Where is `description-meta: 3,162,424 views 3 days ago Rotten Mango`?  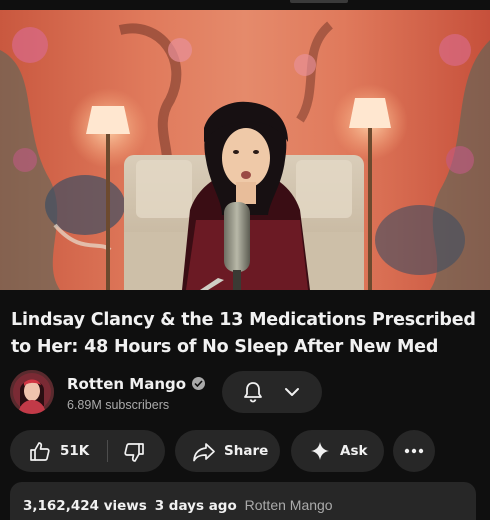
description-meta: 3,162,424 views 3 days ago Rotten Mango is located at coordinates (178, 505).